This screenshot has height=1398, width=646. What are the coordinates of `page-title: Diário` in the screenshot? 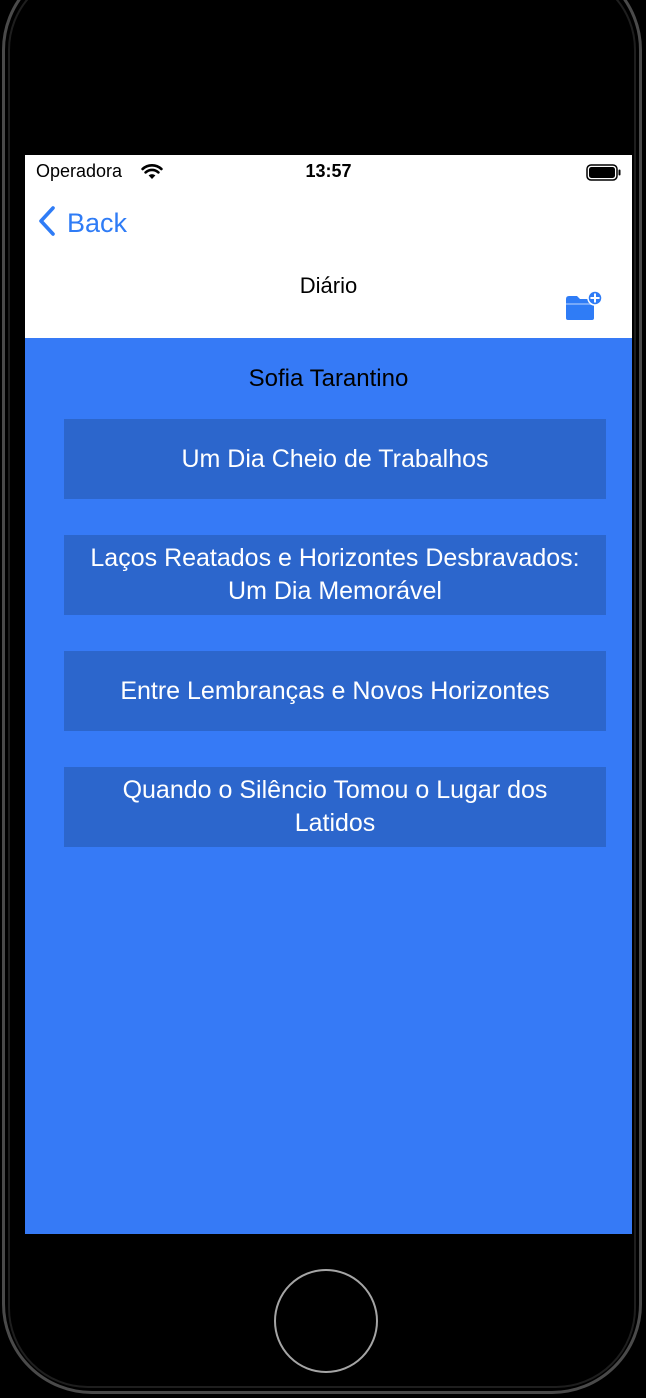 It's located at (328, 285).